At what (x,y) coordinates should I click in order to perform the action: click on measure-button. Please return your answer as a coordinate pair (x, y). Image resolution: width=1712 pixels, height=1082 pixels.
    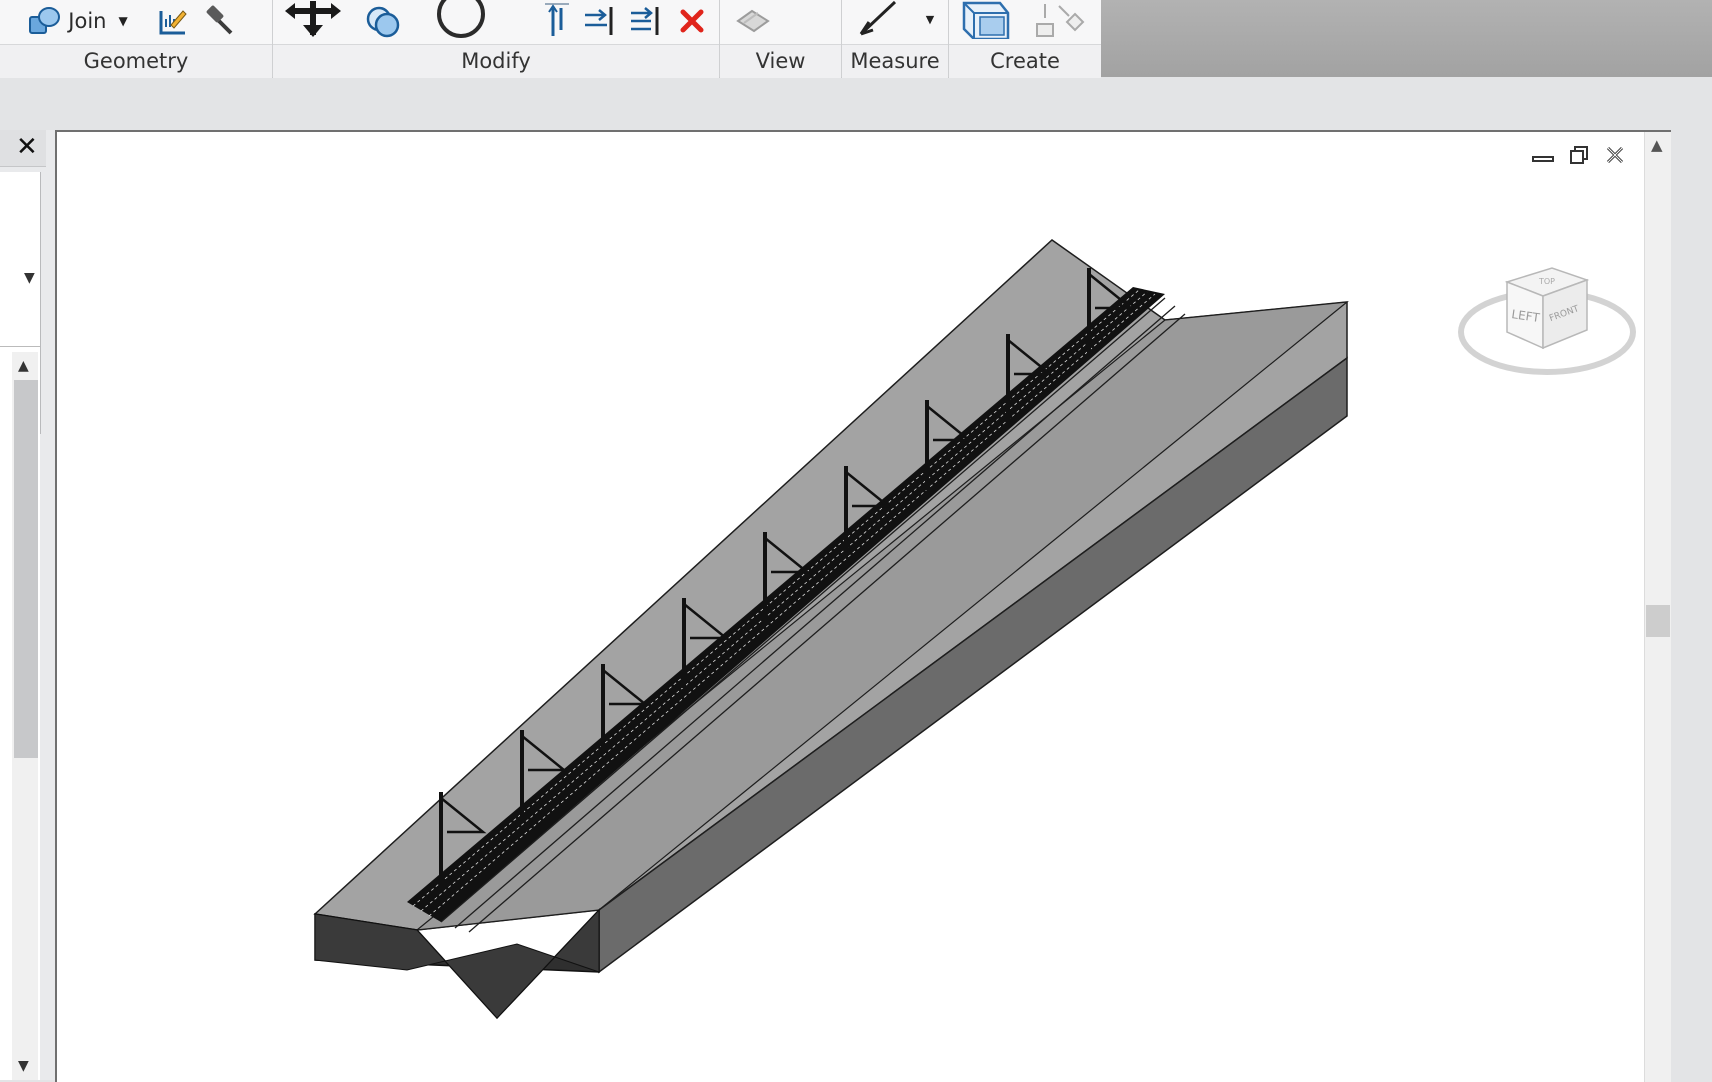
    Looking at the image, I should click on (882, 19).